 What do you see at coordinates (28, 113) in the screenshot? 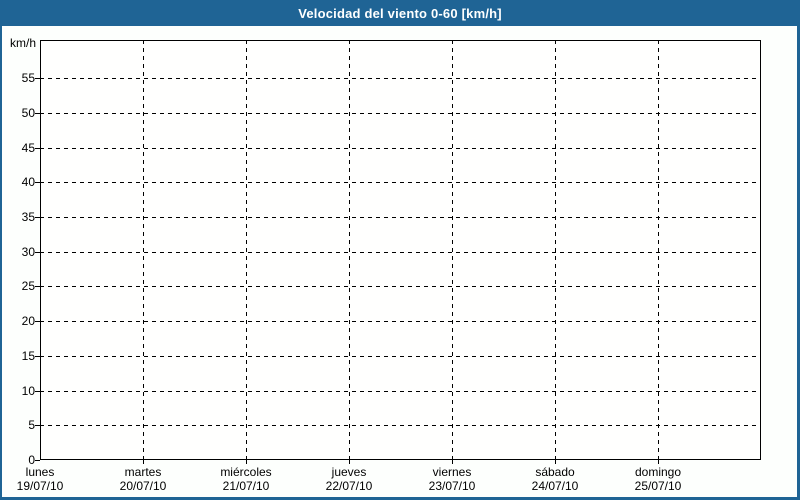
I see `y-tick-label: 50` at bounding box center [28, 113].